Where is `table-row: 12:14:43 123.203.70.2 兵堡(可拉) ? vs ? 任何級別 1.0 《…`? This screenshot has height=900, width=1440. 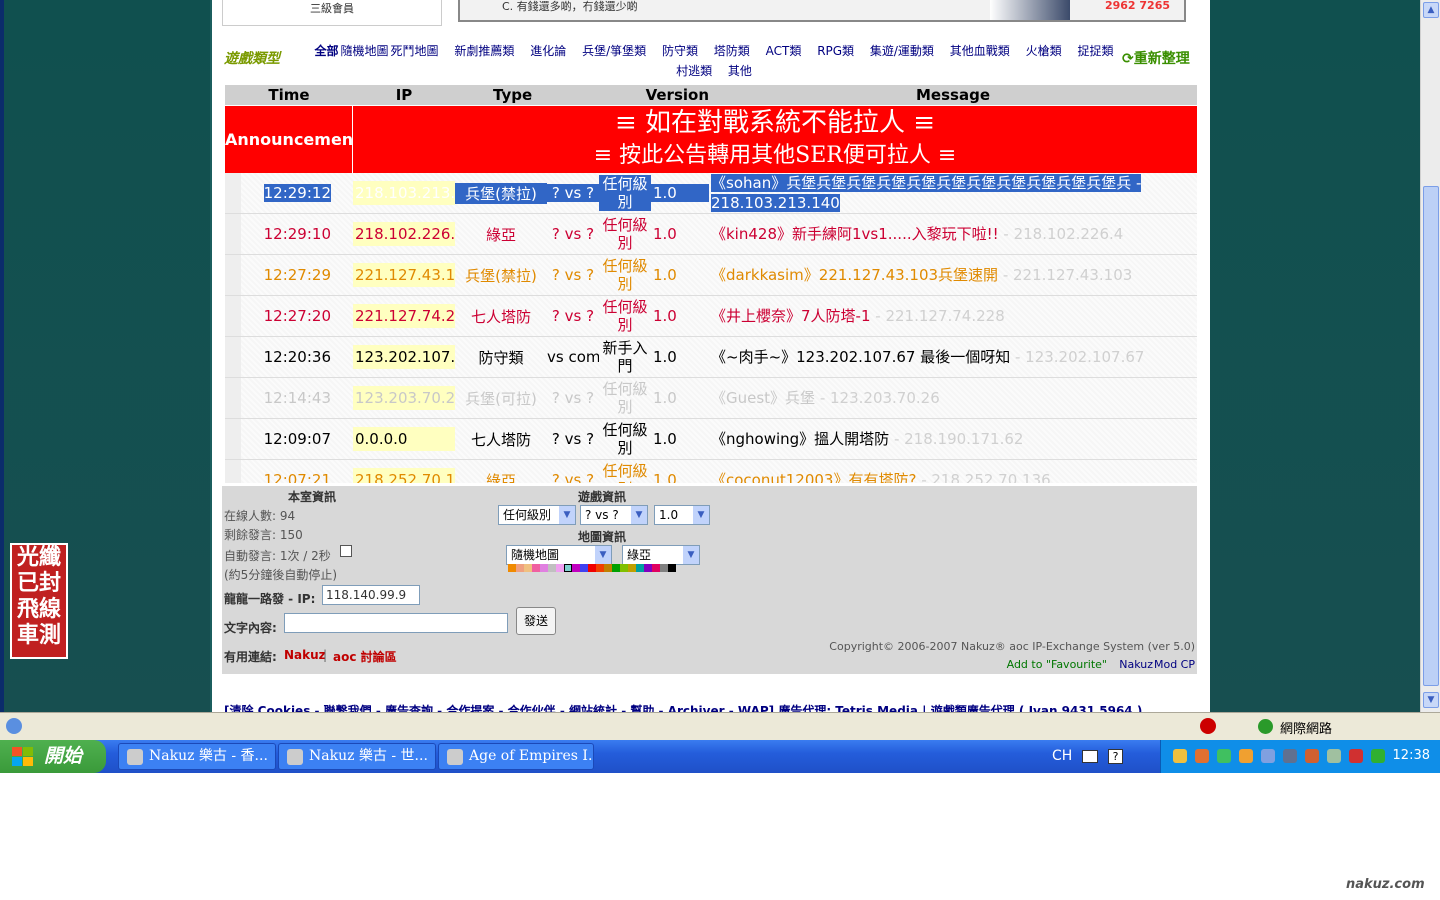 table-row: 12:14:43 123.203.70.2 兵堡(可拉) ? vs ? 任何級別 1.0 《… is located at coordinates (711, 398).